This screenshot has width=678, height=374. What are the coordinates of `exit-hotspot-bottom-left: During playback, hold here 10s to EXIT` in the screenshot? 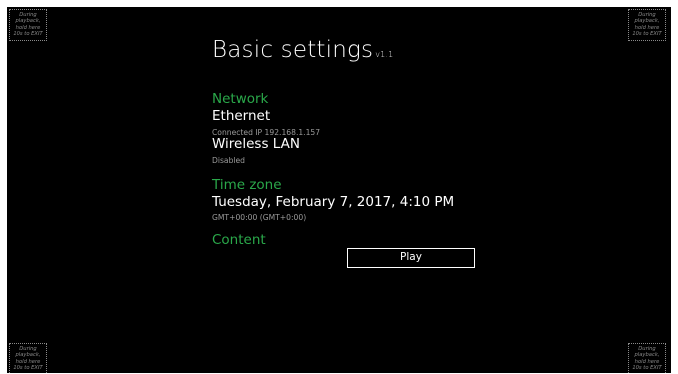 It's located at (28, 358).